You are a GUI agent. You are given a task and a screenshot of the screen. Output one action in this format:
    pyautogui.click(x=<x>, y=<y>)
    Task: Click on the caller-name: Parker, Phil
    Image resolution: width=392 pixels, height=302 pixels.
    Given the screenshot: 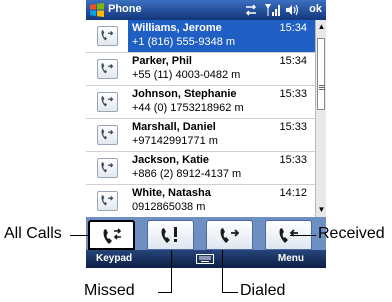 What is the action you would take?
    pyautogui.click(x=162, y=61)
    